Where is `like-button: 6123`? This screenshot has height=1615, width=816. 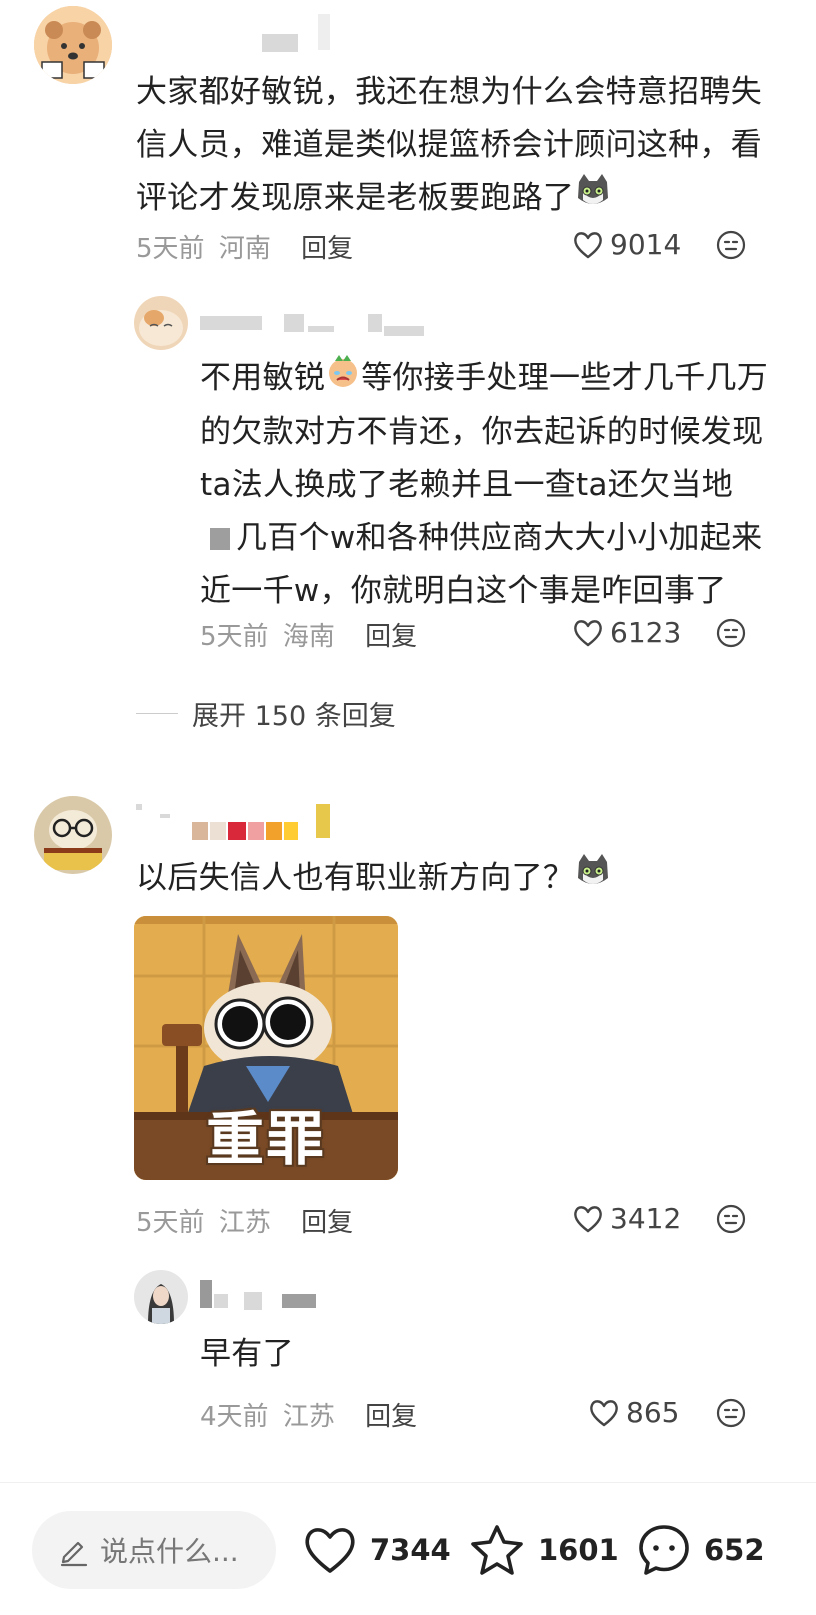
like-button: 6123 is located at coordinates (626, 632).